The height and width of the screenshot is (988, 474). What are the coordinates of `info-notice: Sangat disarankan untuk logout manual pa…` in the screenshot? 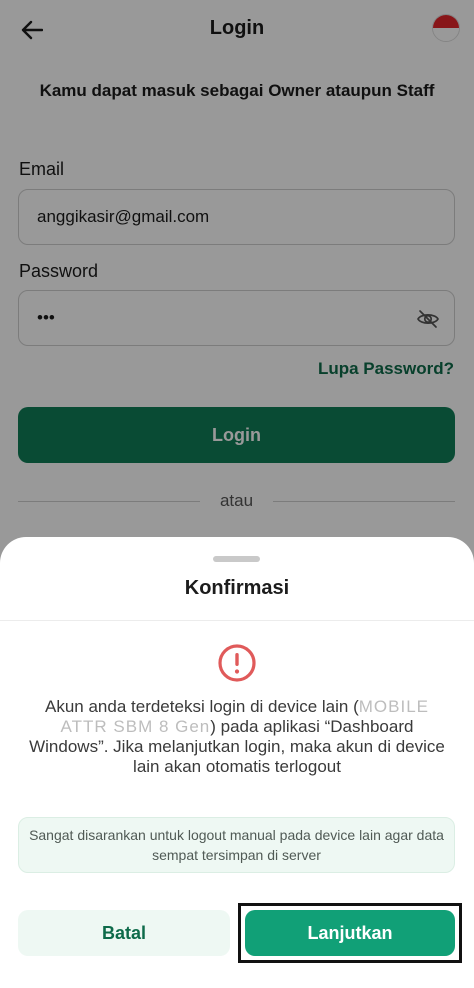 It's located at (236, 845).